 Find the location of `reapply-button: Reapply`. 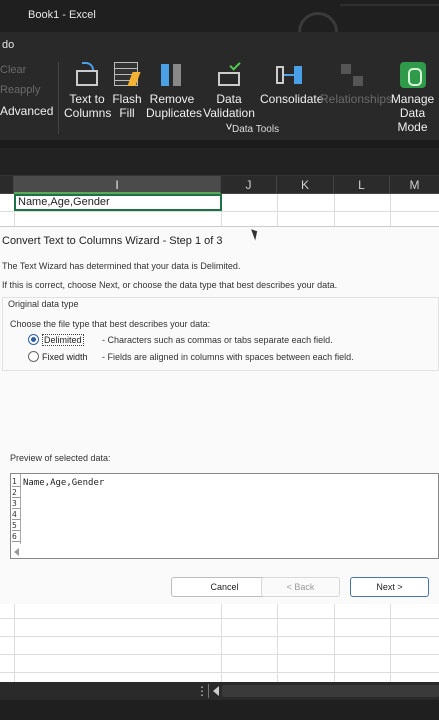

reapply-button: Reapply is located at coordinates (20, 90).